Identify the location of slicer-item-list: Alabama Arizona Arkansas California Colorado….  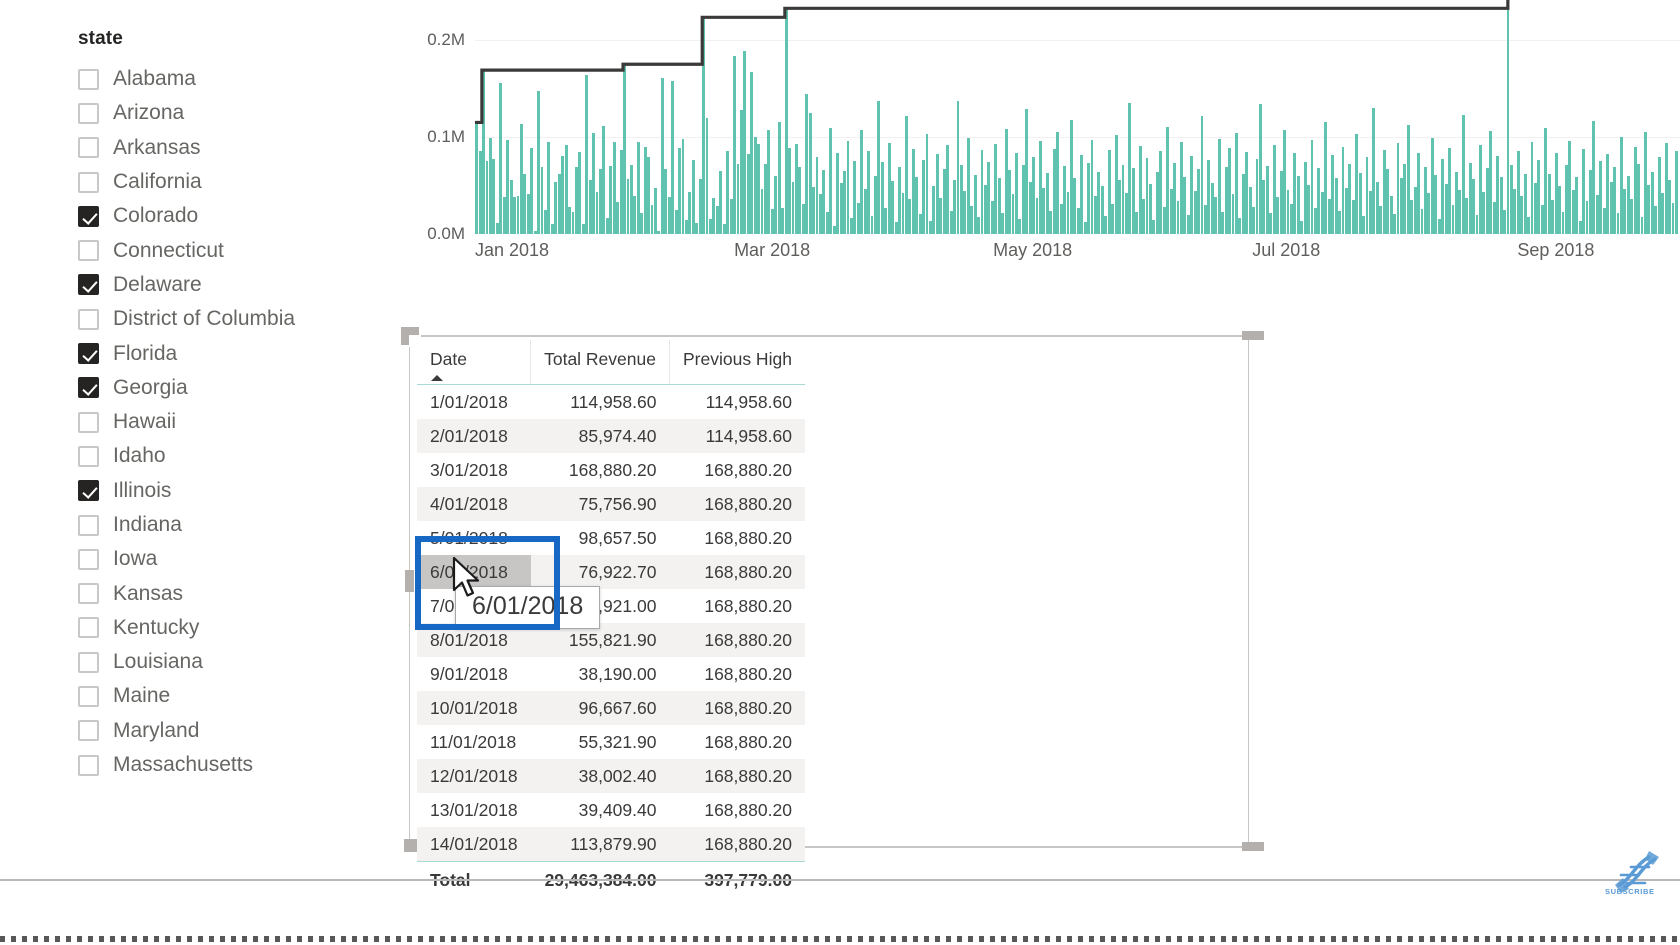
(235, 422).